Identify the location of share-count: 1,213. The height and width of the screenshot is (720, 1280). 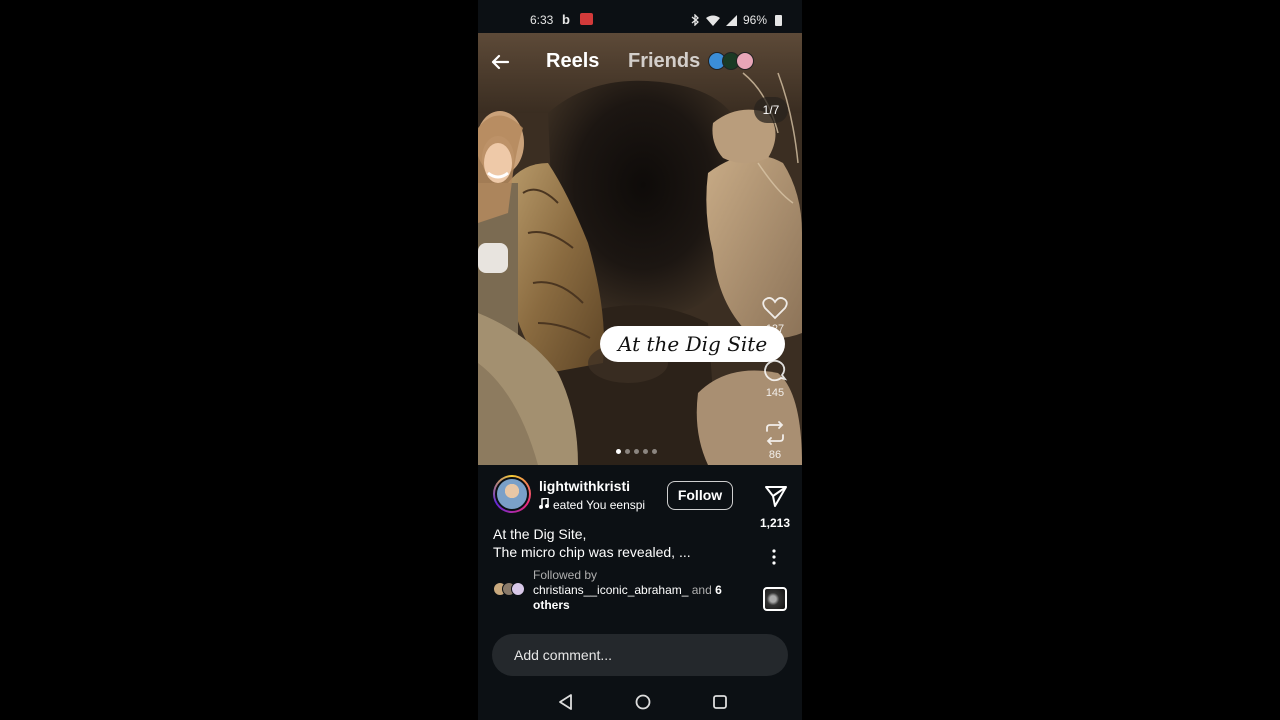
(775, 523).